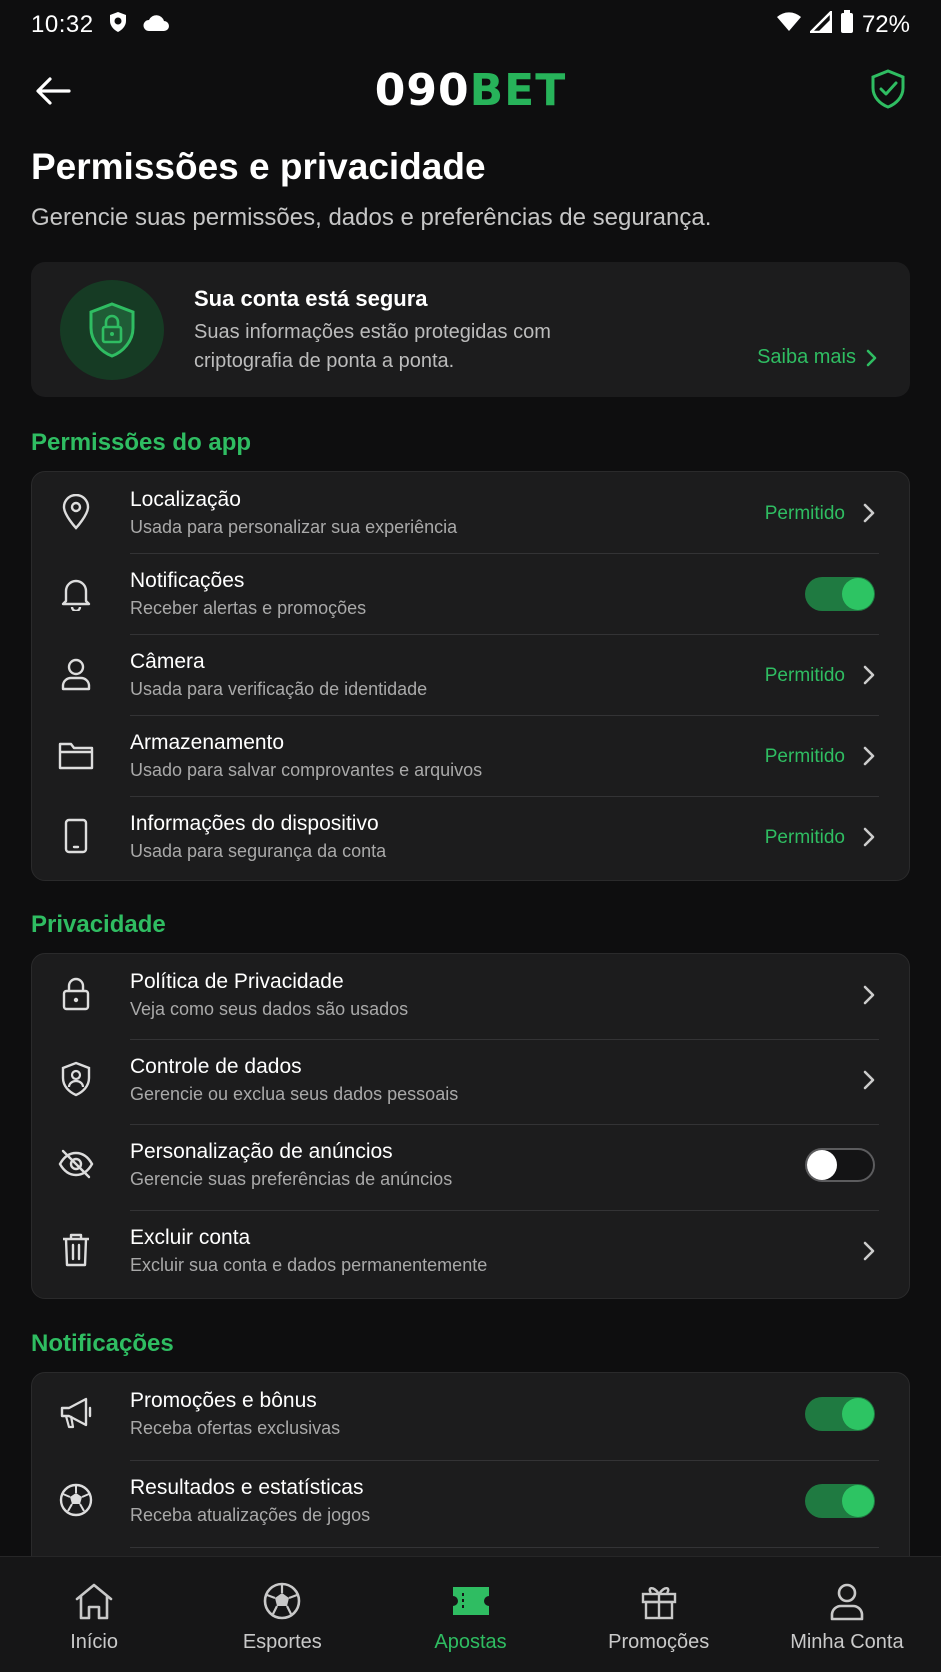 Image resolution: width=941 pixels, height=1672 pixels. I want to click on row-subtitle: Receba ofertas exclusivas, so click(235, 1428).